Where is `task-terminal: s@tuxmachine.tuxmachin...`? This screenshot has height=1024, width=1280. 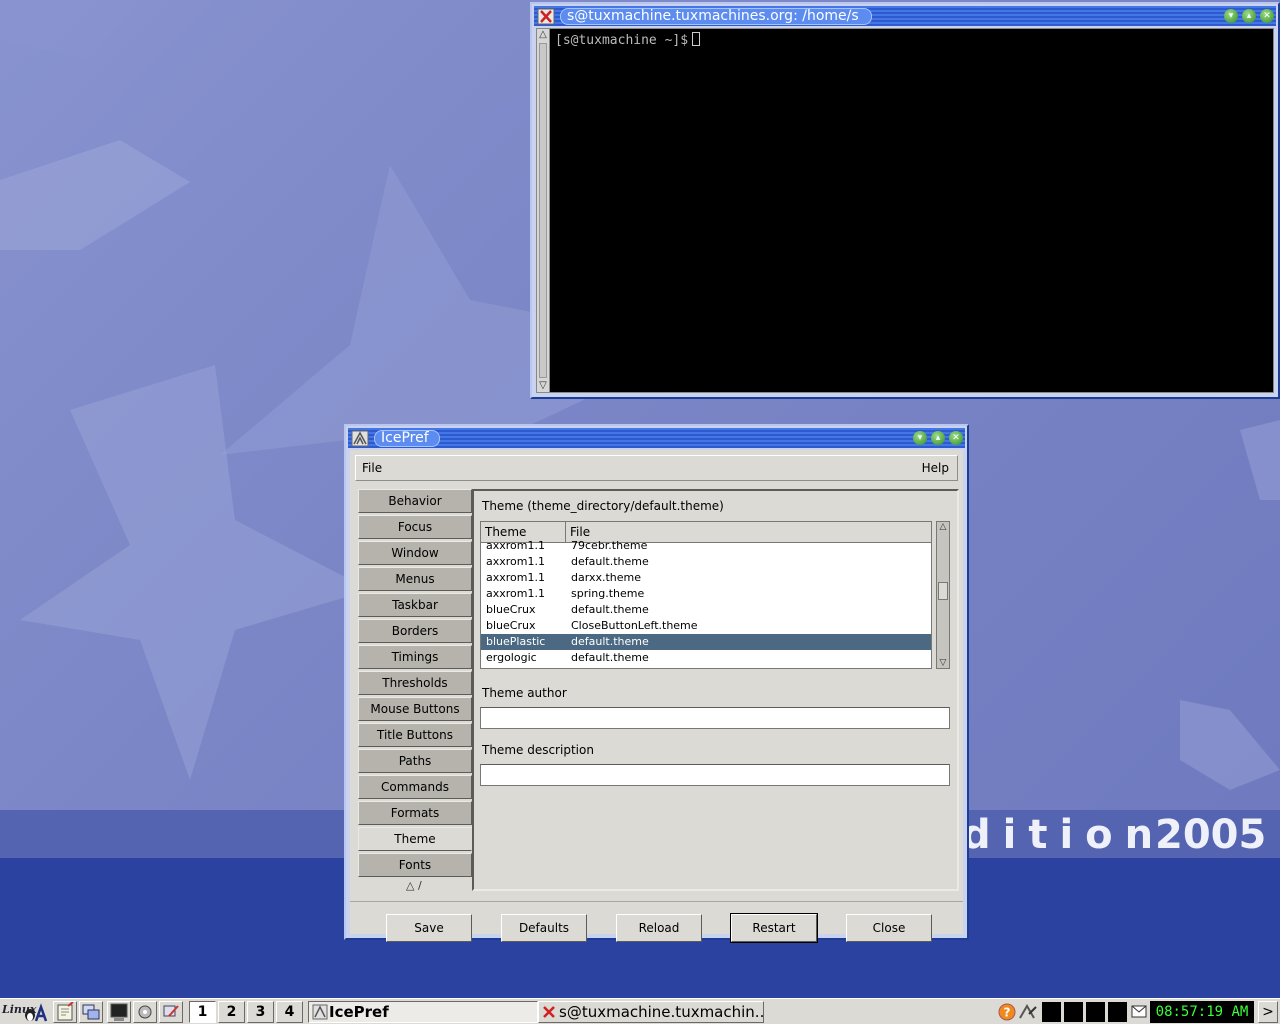 task-terminal: s@tuxmachine.tuxmachin... is located at coordinates (651, 1012).